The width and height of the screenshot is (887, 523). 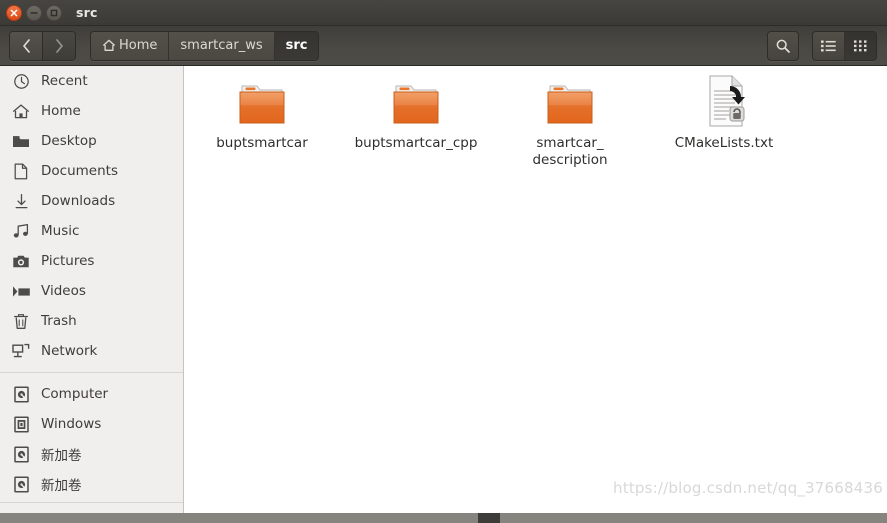 What do you see at coordinates (21, 201) in the screenshot?
I see `download-icon` at bounding box center [21, 201].